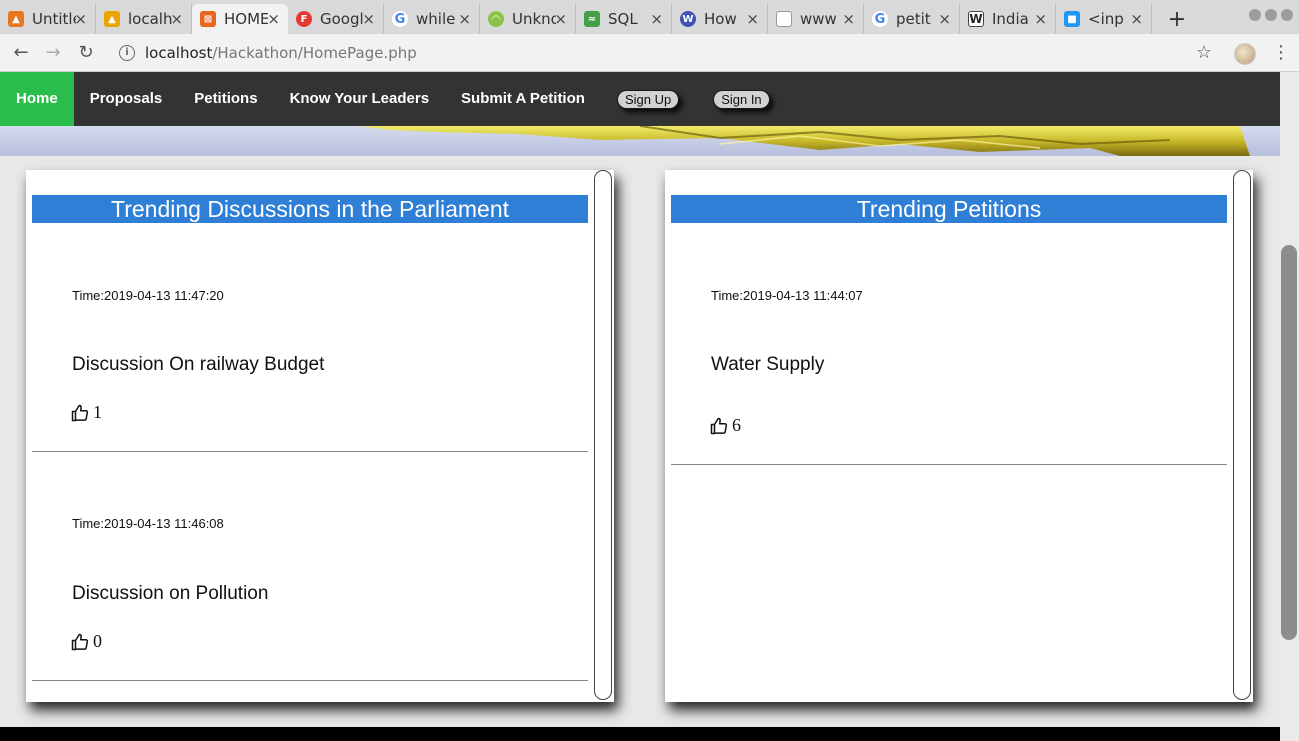  I want to click on nav-submit-petition: Submit A Petition, so click(523, 99).